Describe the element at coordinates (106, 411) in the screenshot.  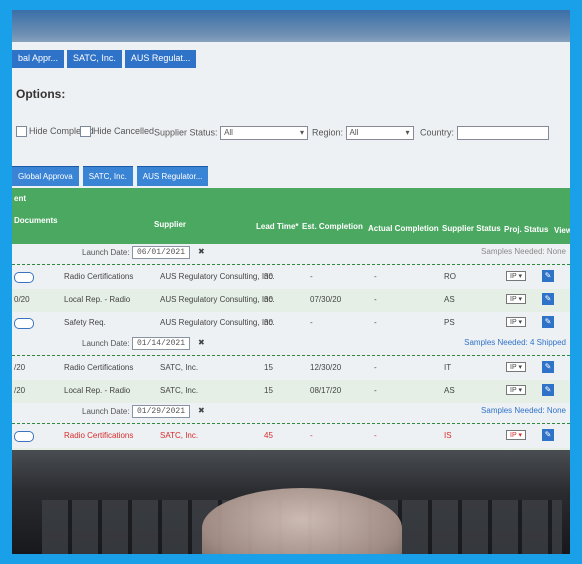
I see `launch-date-label: Launch Date:` at that location.